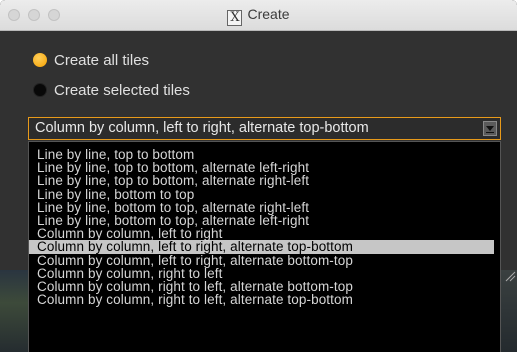  Describe the element at coordinates (264, 194) in the screenshot. I see `dropdown-option: Line by line, bottom to top` at that location.